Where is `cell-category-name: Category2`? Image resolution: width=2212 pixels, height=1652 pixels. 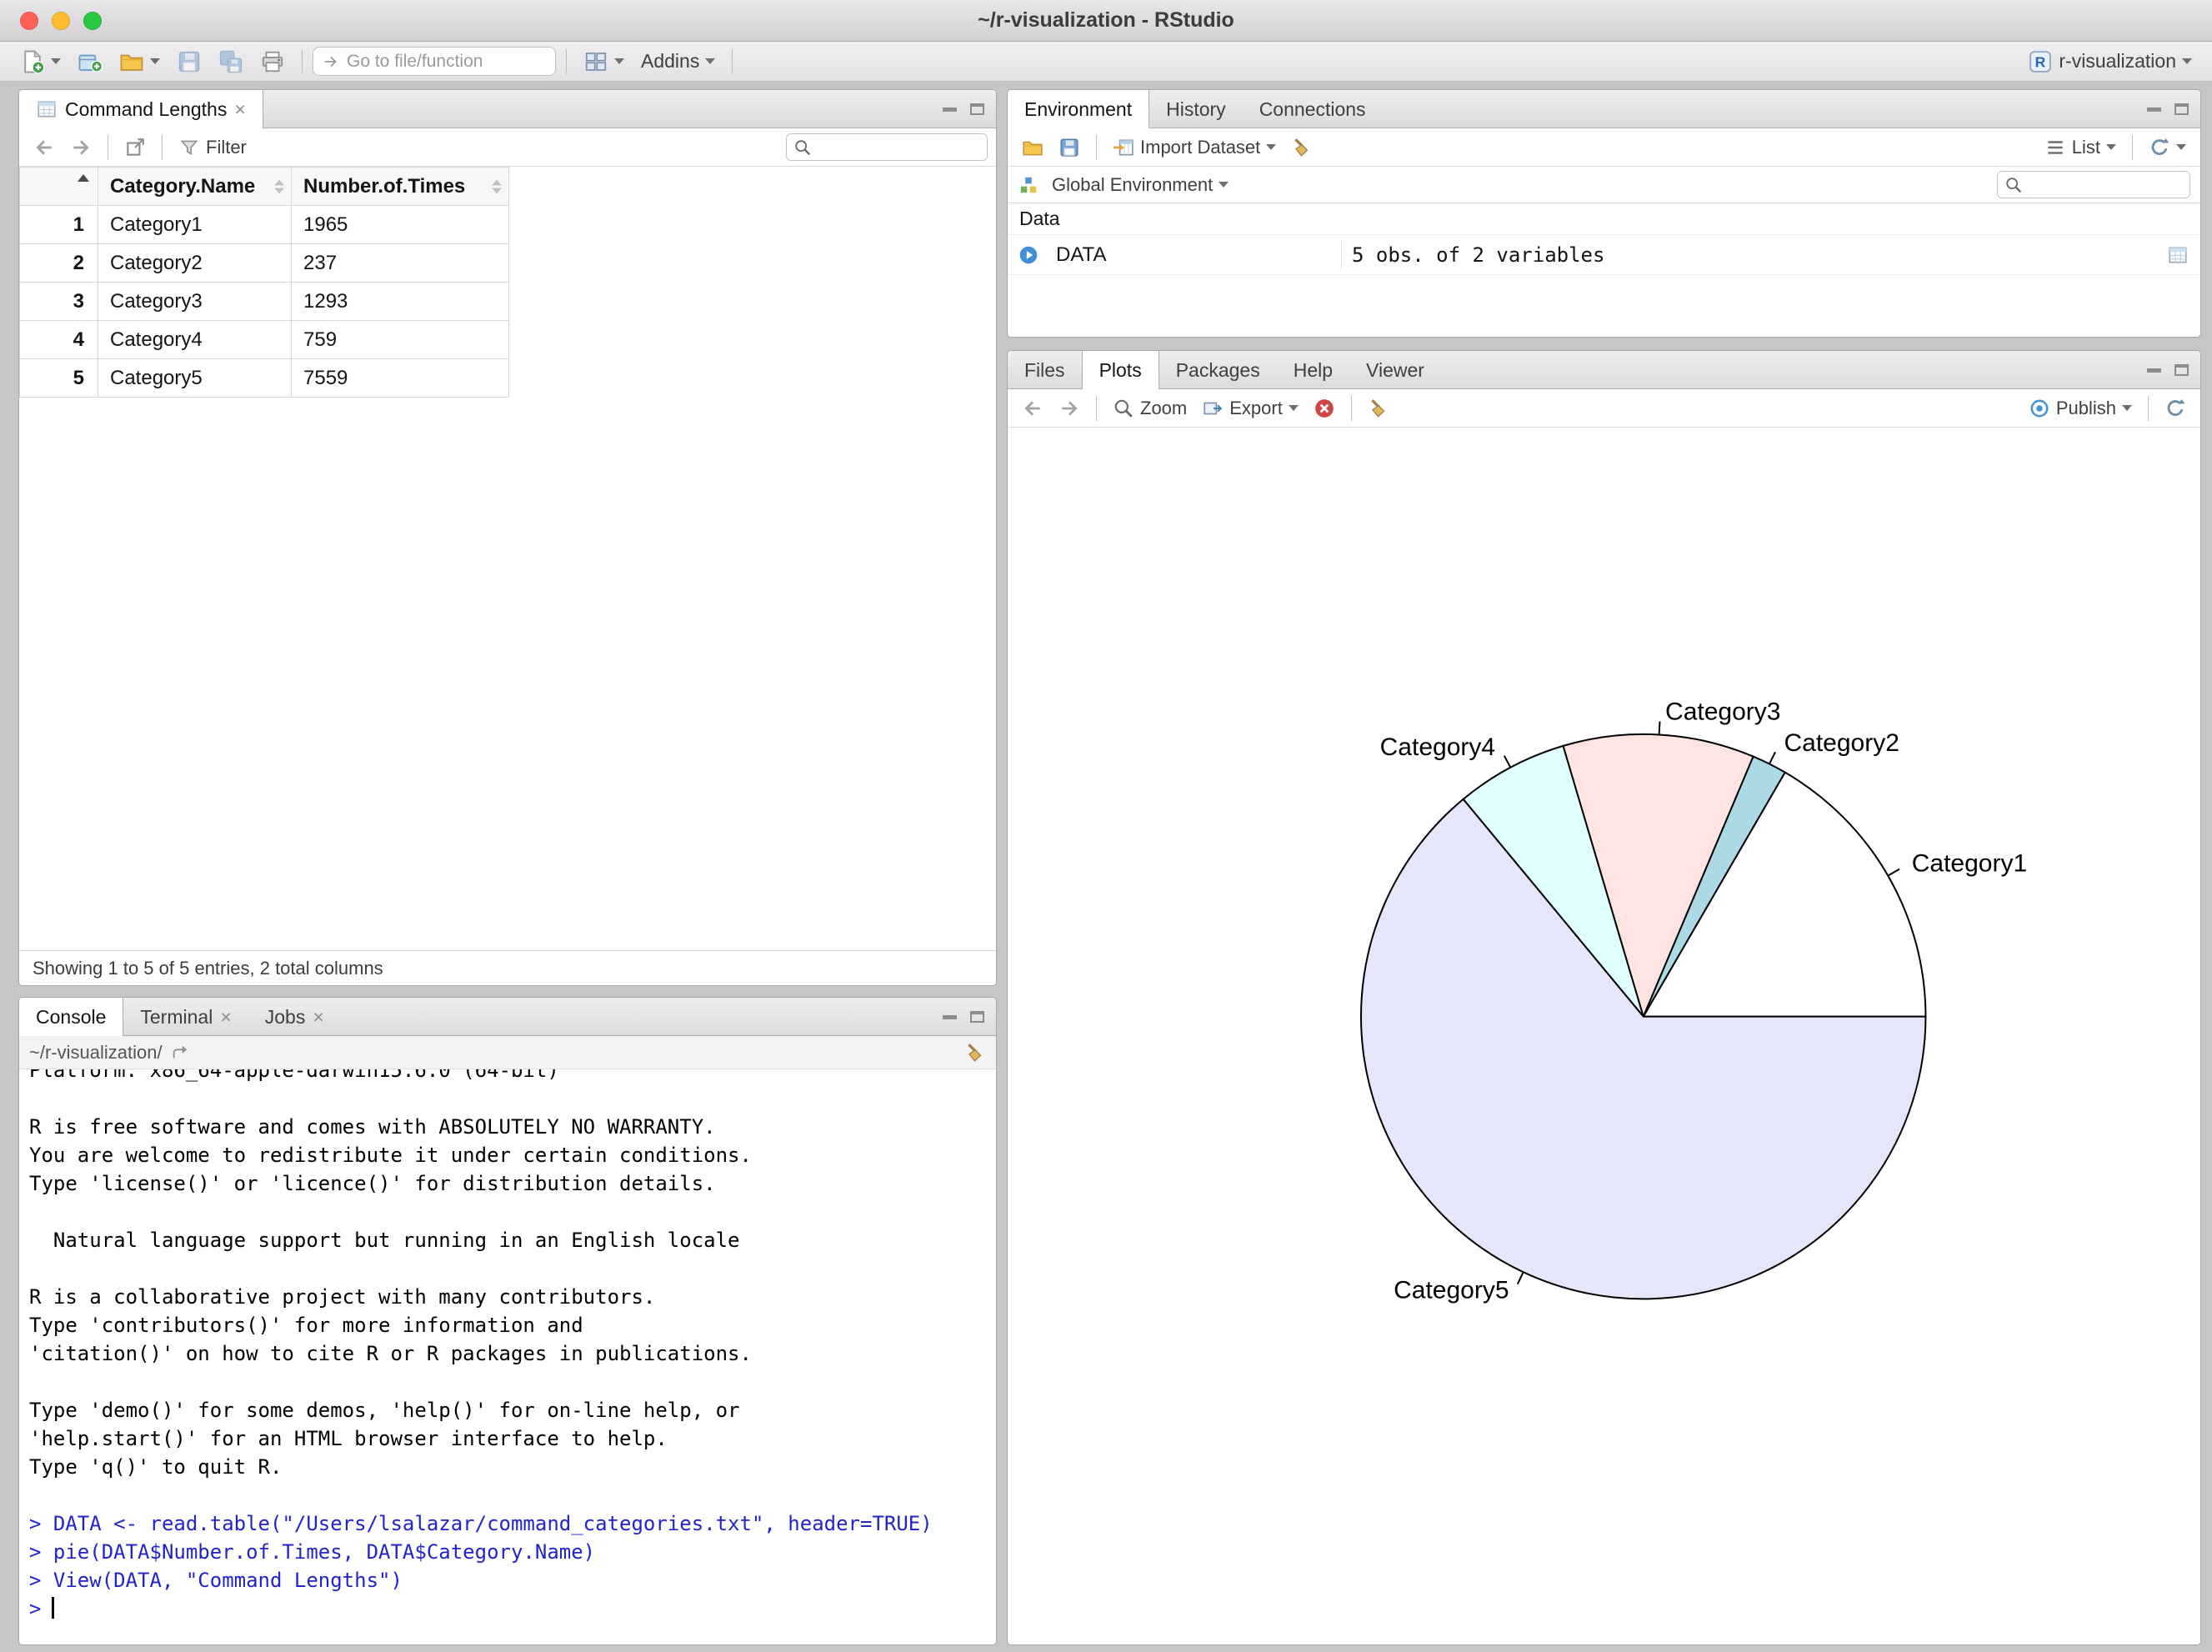
cell-category-name: Category2 is located at coordinates (195, 263).